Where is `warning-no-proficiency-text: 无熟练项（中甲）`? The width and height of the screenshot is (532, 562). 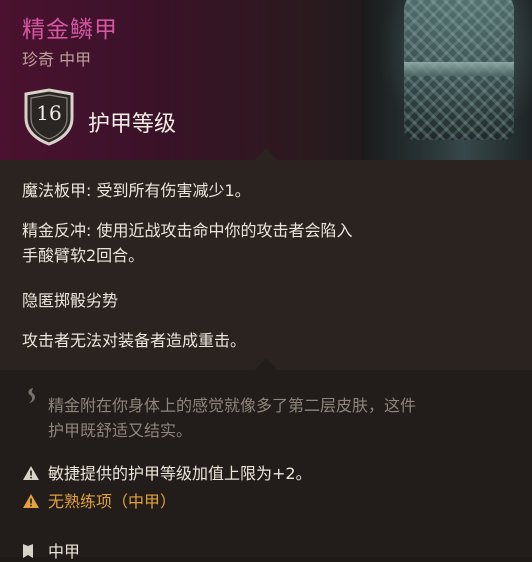
warning-no-proficiency-text: 无熟练项（中甲） is located at coordinates (112, 501).